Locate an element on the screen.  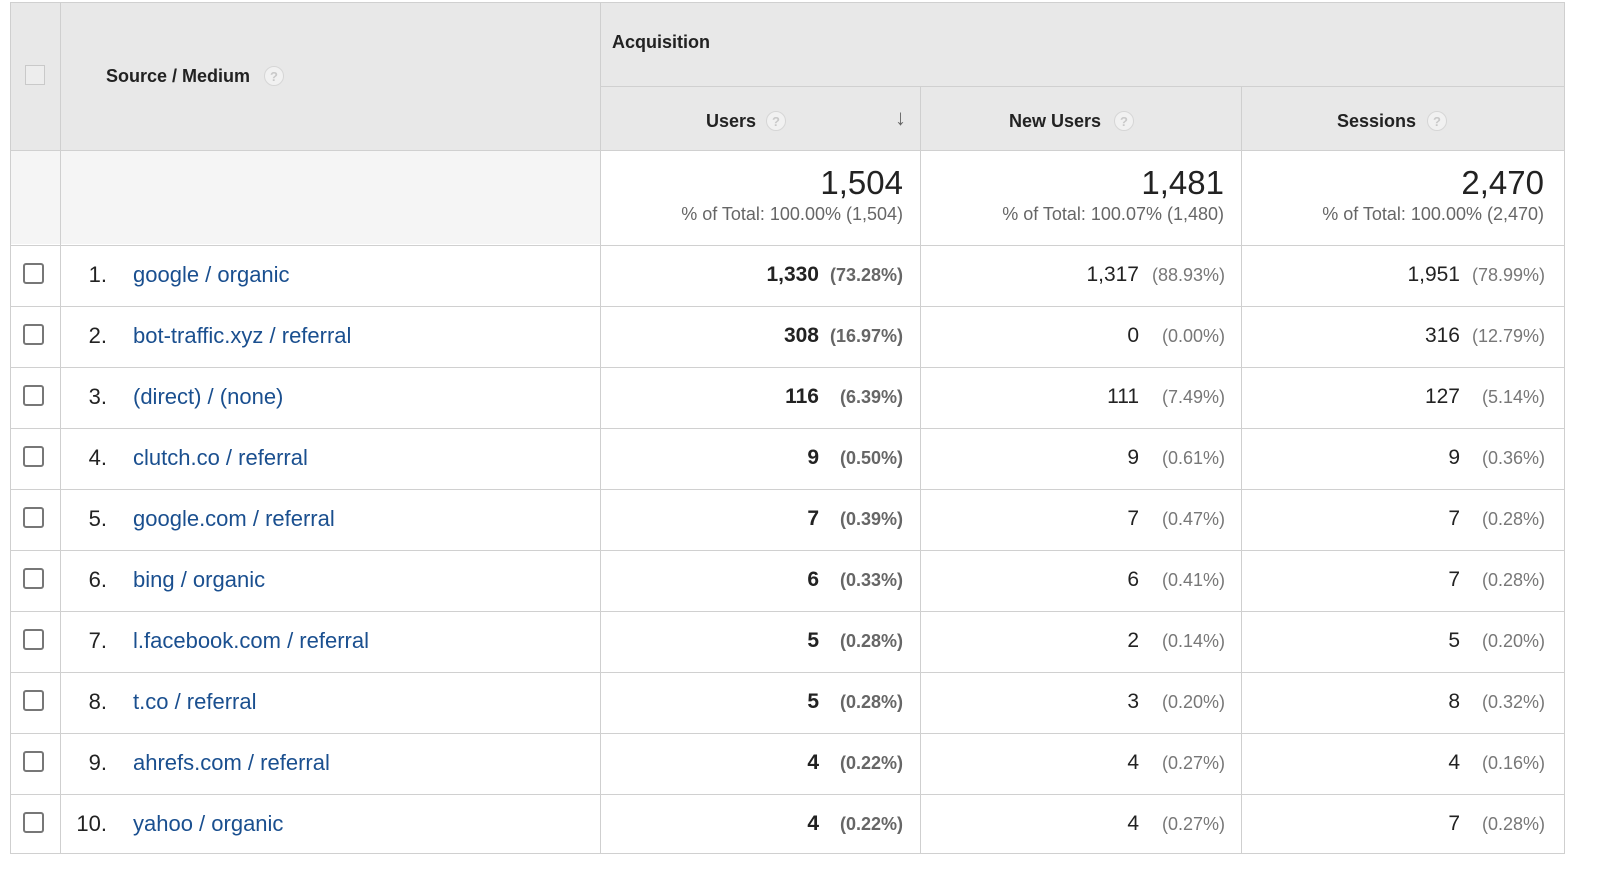
source-medium-link: yahoo / organic is located at coordinates (208, 824).